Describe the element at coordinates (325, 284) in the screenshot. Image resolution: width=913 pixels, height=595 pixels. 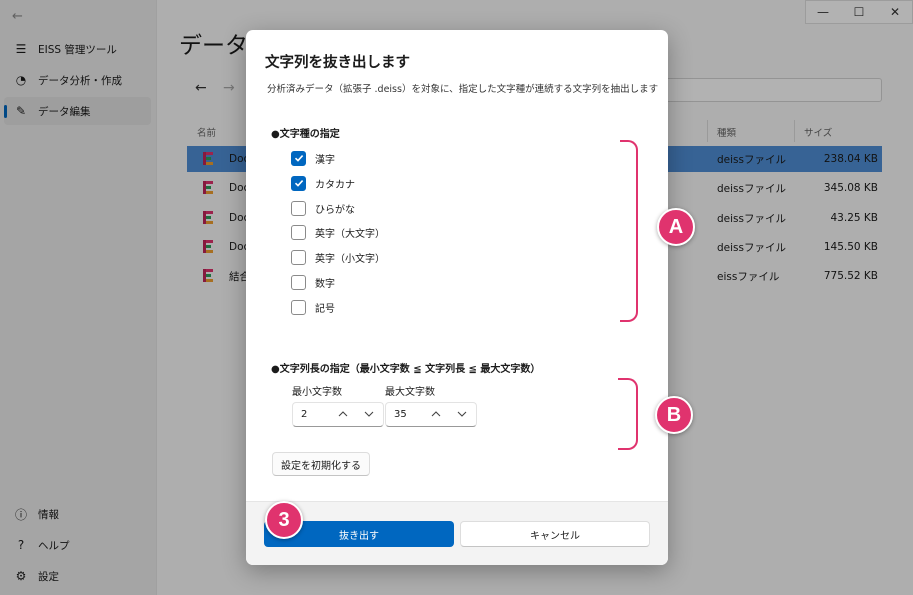
I see `checkbox-label: 数字` at that location.